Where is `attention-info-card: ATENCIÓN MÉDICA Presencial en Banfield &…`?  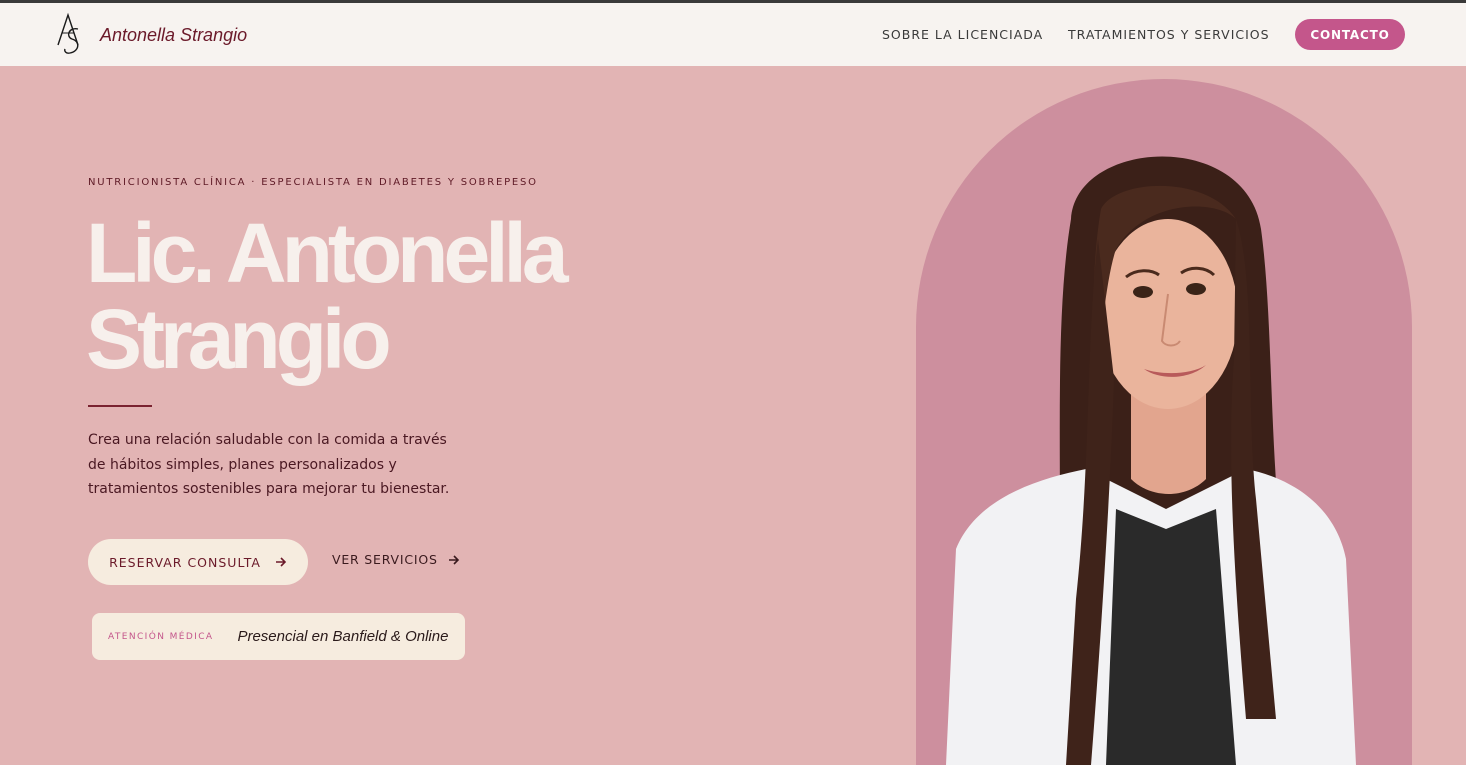
attention-info-card: ATENCIÓN MÉDICA Presencial en Banfield &… is located at coordinates (278, 636).